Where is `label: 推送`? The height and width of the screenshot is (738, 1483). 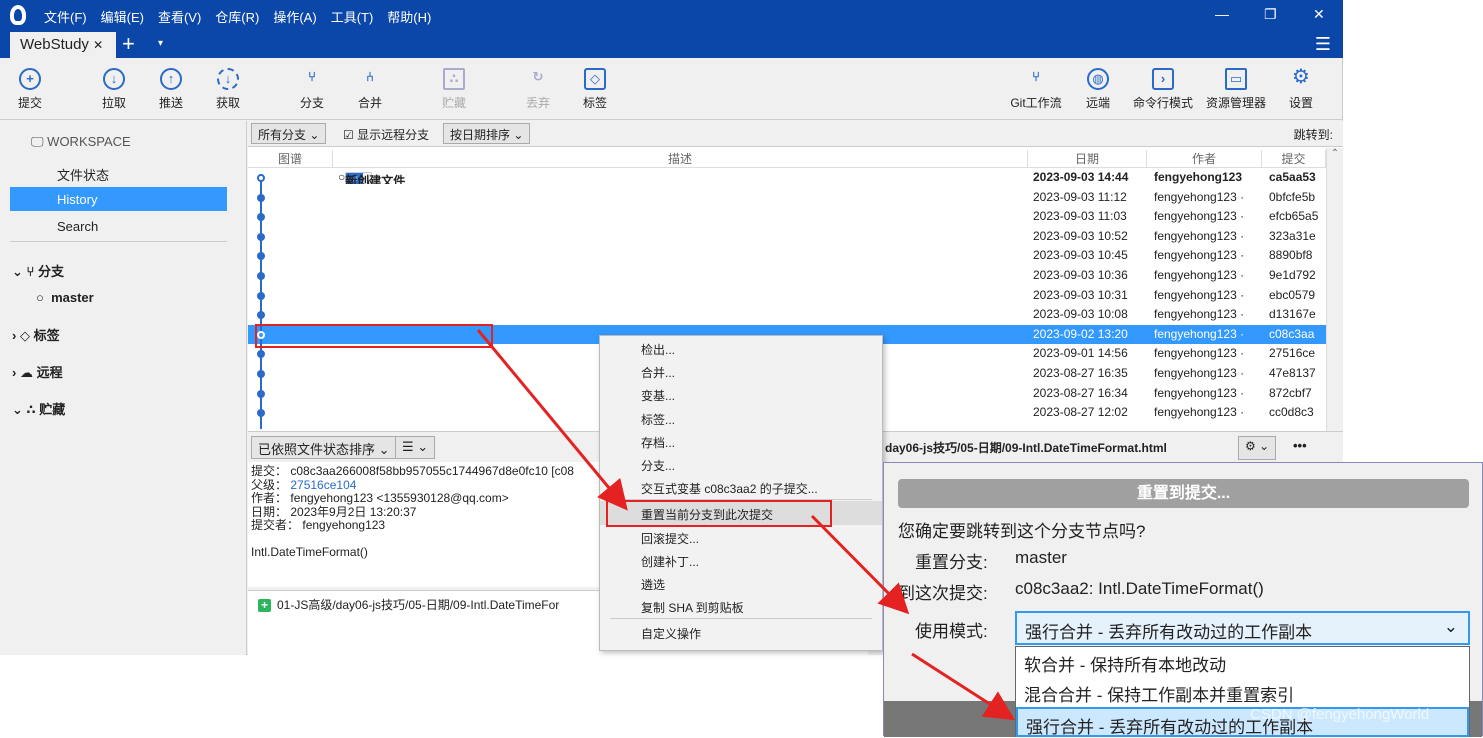 label: 推送 is located at coordinates (170, 103).